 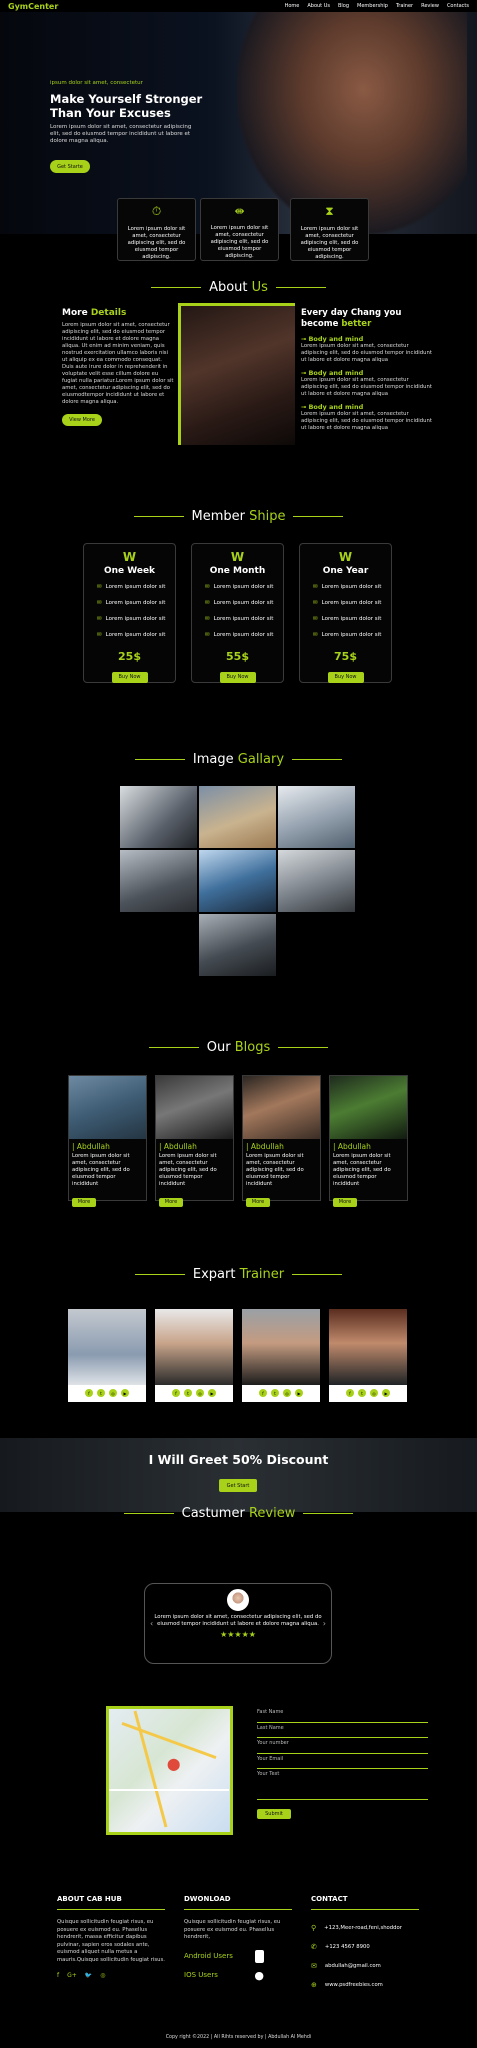 I want to click on nav-trainer: Trainer, so click(x=404, y=6).